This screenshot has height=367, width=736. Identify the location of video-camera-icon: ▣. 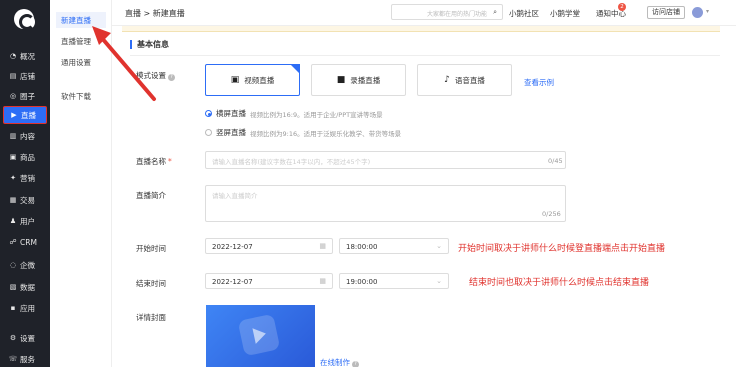
(235, 80).